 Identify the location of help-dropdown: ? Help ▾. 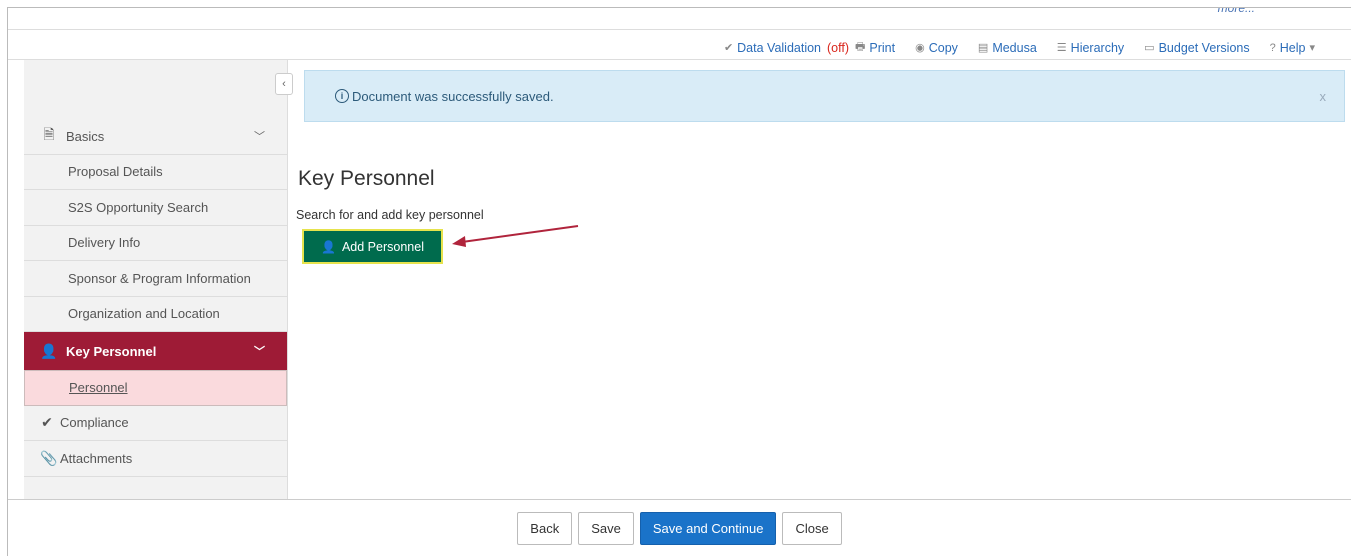
(1292, 48).